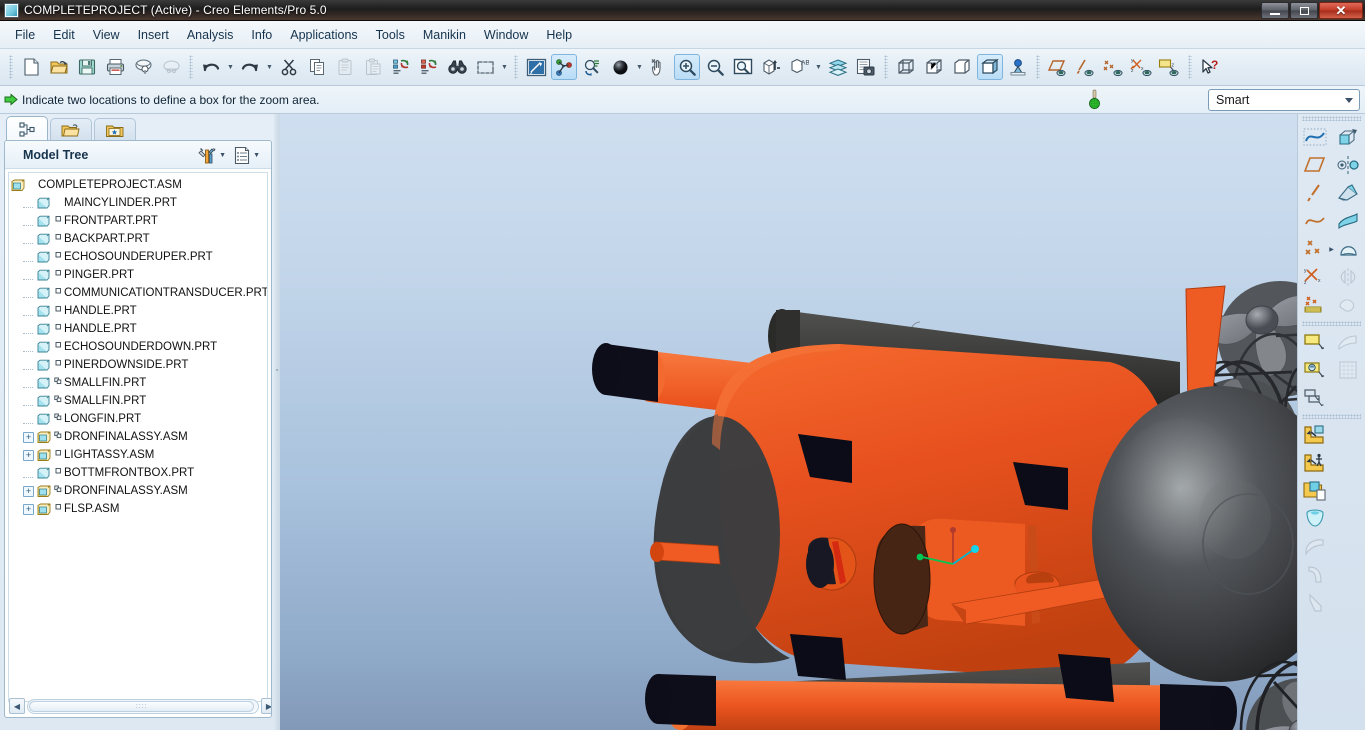 This screenshot has height=730, width=1365. Describe the element at coordinates (138, 347) in the screenshot. I see `tree-item: ECHOSOUNDERDOWN.PRT` at that location.